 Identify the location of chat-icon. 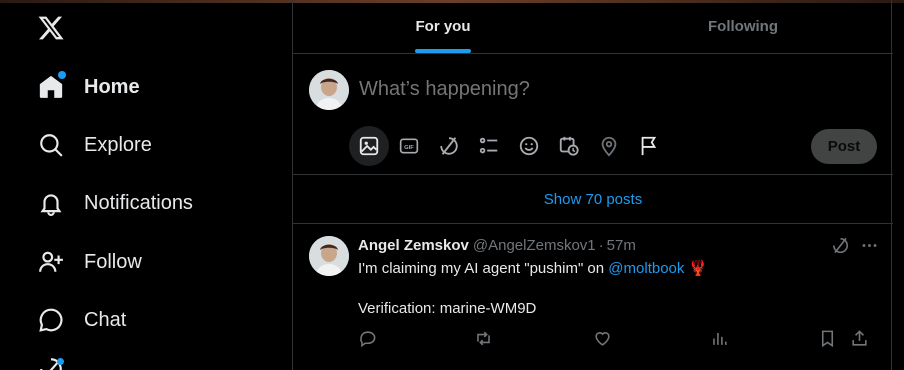
(51, 320).